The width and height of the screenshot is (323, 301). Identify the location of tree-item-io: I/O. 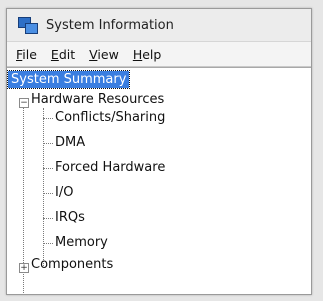
(64, 192).